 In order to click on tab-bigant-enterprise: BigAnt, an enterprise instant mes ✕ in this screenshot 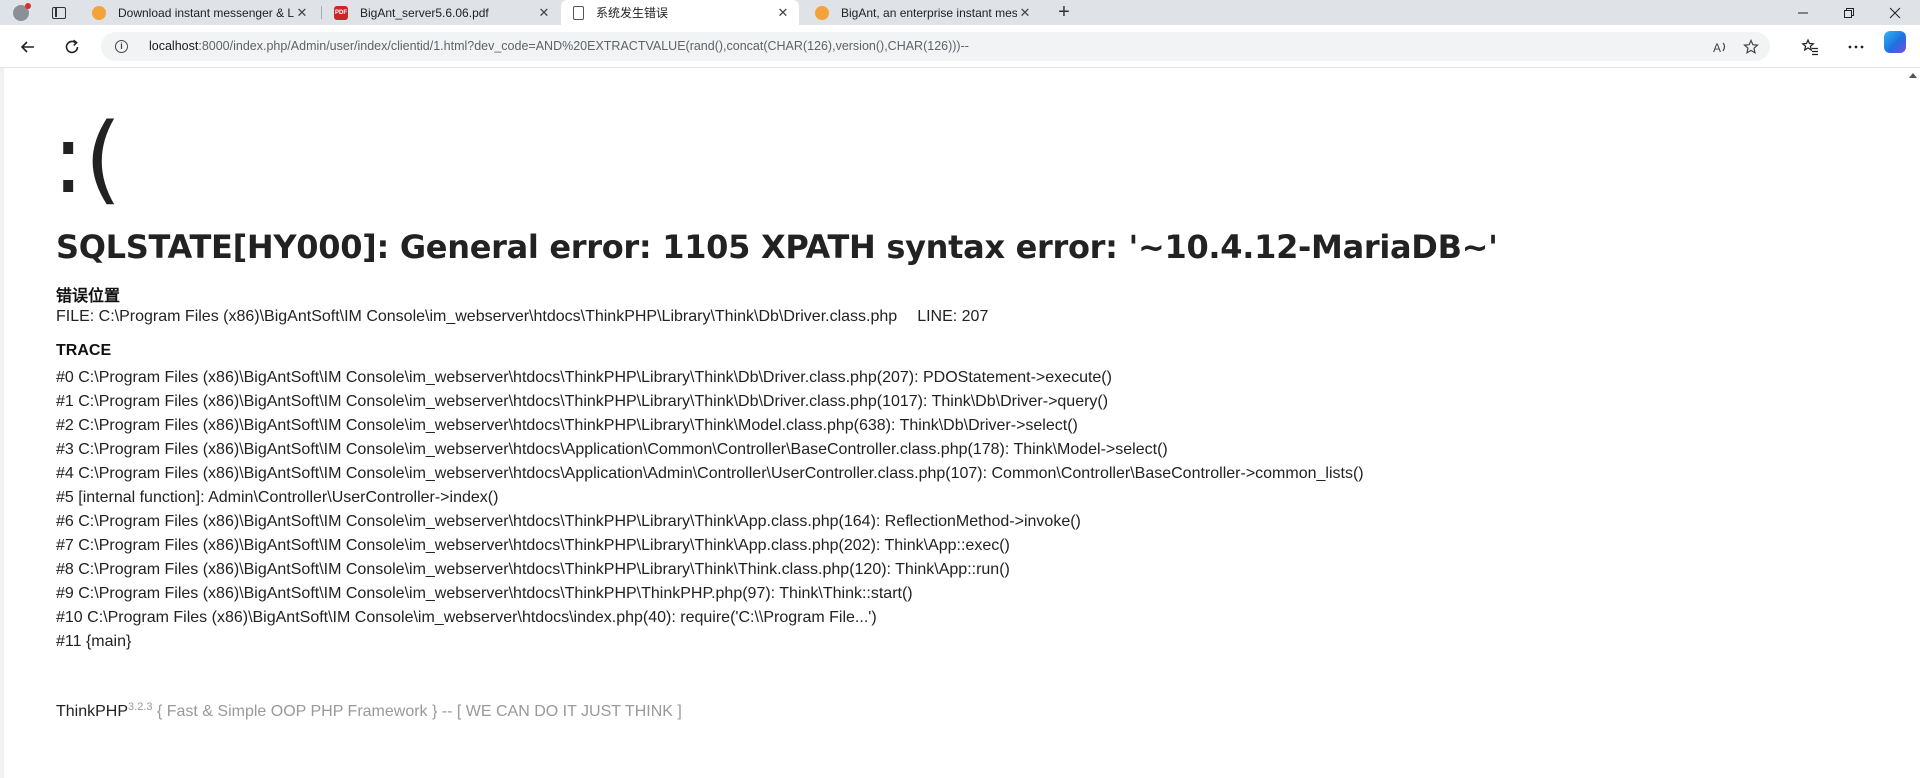, I will do `click(922, 12)`.